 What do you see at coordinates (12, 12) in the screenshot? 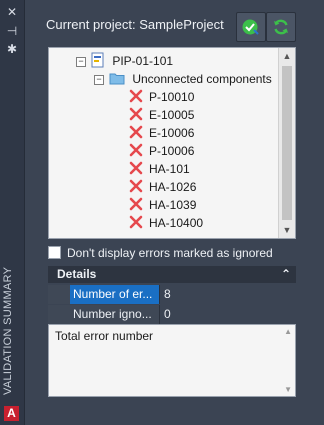
I see `close-icon: ✕` at bounding box center [12, 12].